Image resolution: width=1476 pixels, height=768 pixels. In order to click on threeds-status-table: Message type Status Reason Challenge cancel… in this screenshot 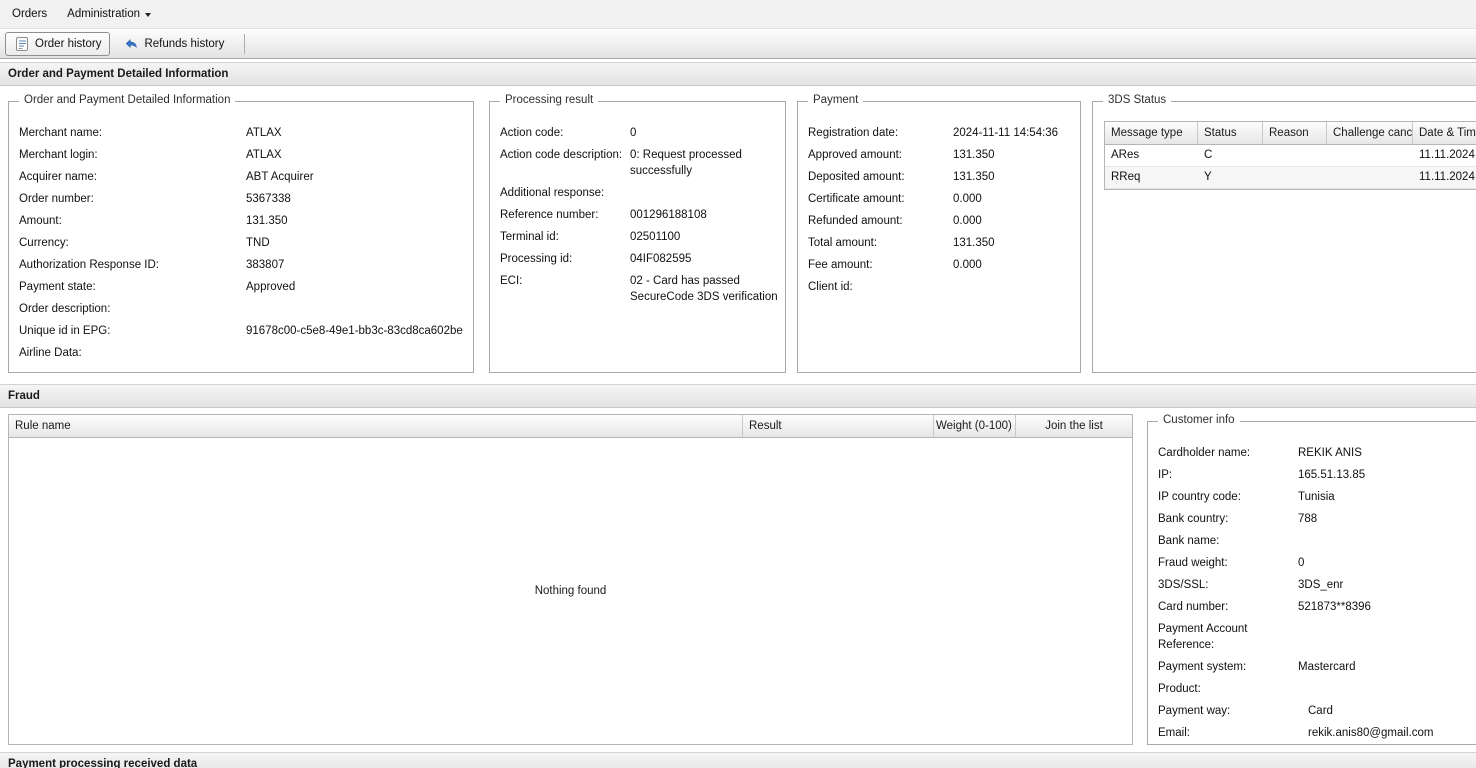, I will do `click(1290, 155)`.